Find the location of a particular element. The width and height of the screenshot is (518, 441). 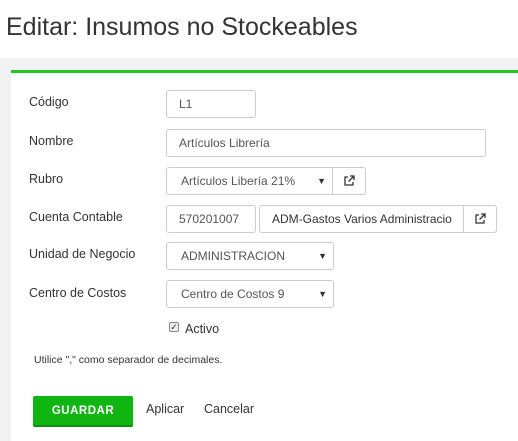

codigo-input: L1 is located at coordinates (211, 104).